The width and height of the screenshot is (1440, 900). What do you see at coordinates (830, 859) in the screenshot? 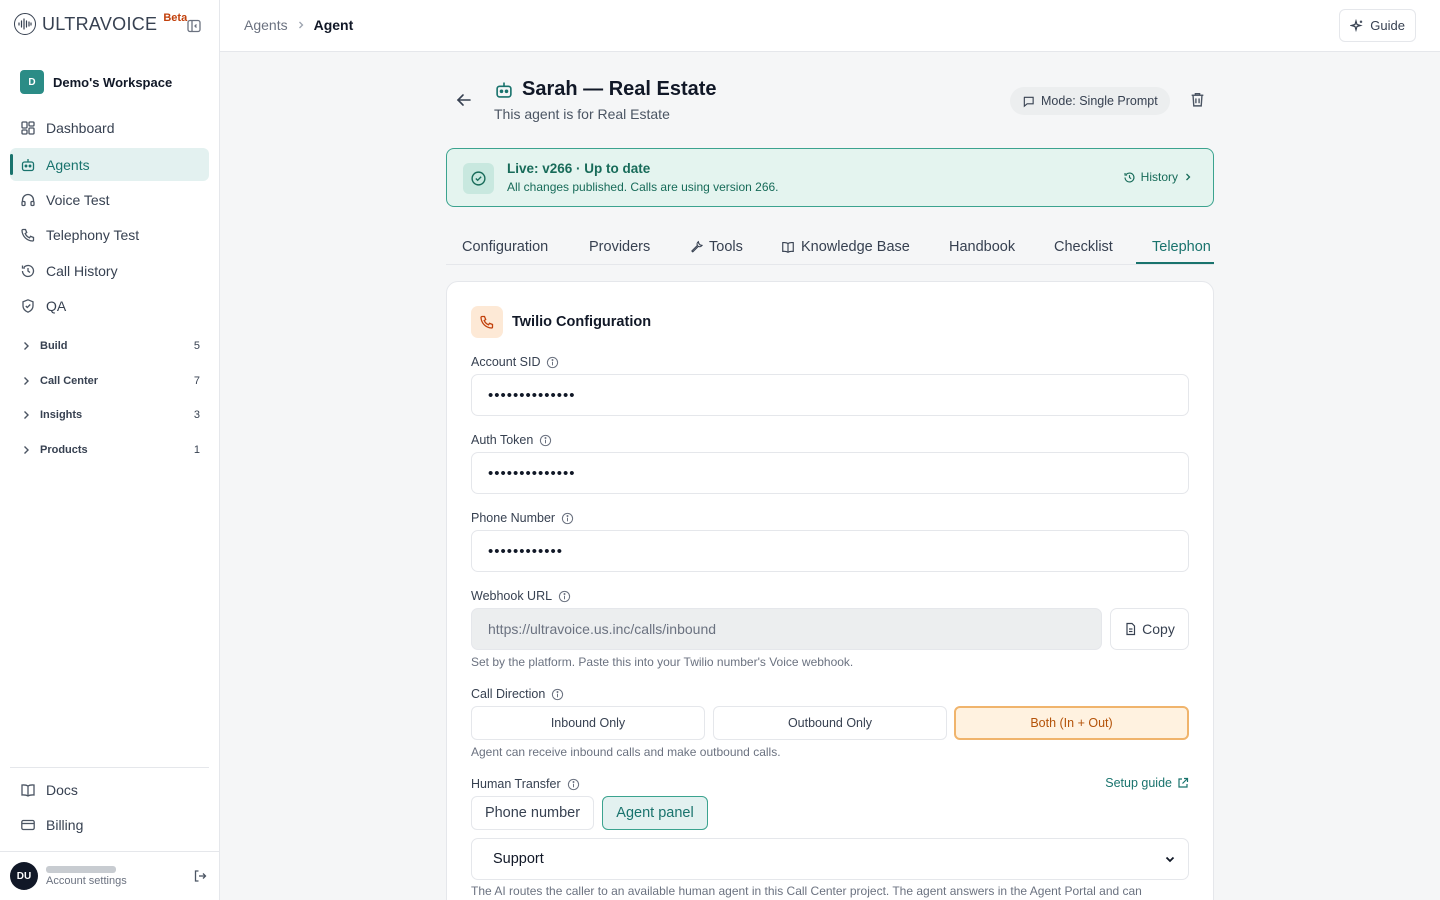
I see `call-center-project-select: Support` at bounding box center [830, 859].